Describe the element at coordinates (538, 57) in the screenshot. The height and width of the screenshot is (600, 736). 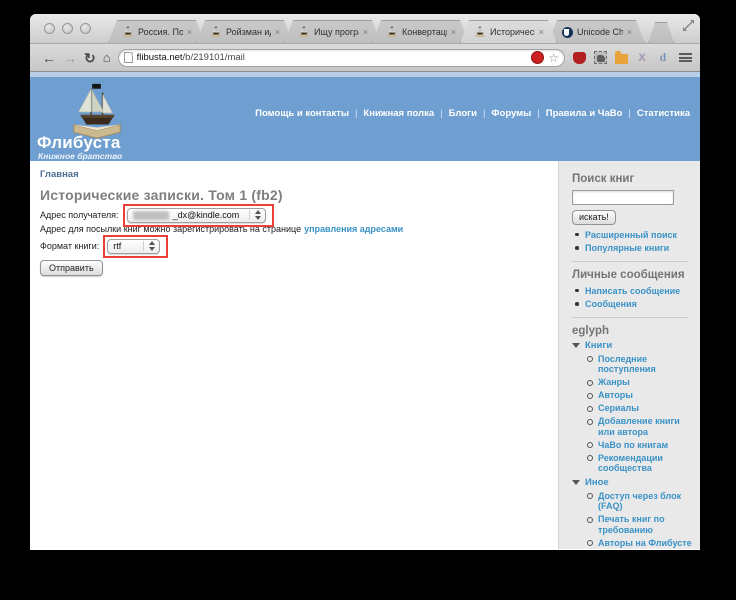
I see `adblock-icon` at that location.